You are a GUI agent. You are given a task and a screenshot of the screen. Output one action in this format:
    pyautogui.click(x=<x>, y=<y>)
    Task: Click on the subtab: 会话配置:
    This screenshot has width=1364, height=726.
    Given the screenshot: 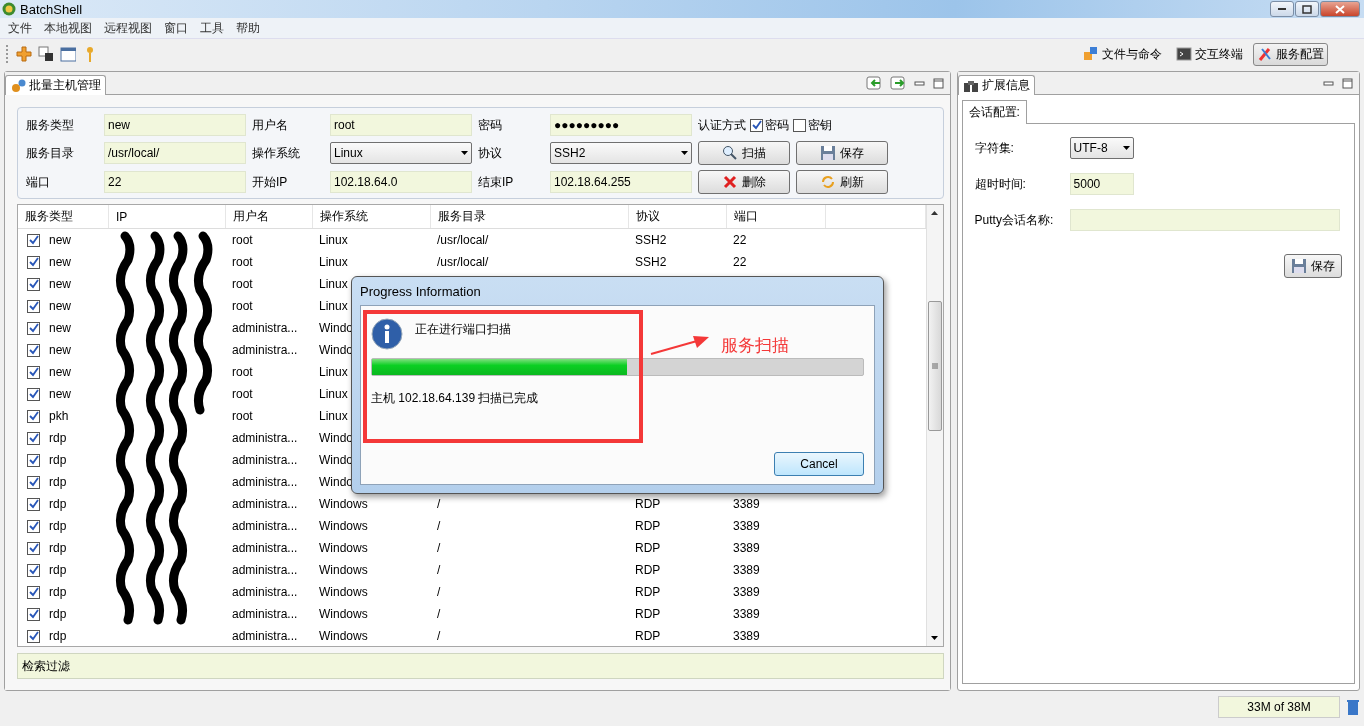 What is the action you would take?
    pyautogui.click(x=994, y=112)
    